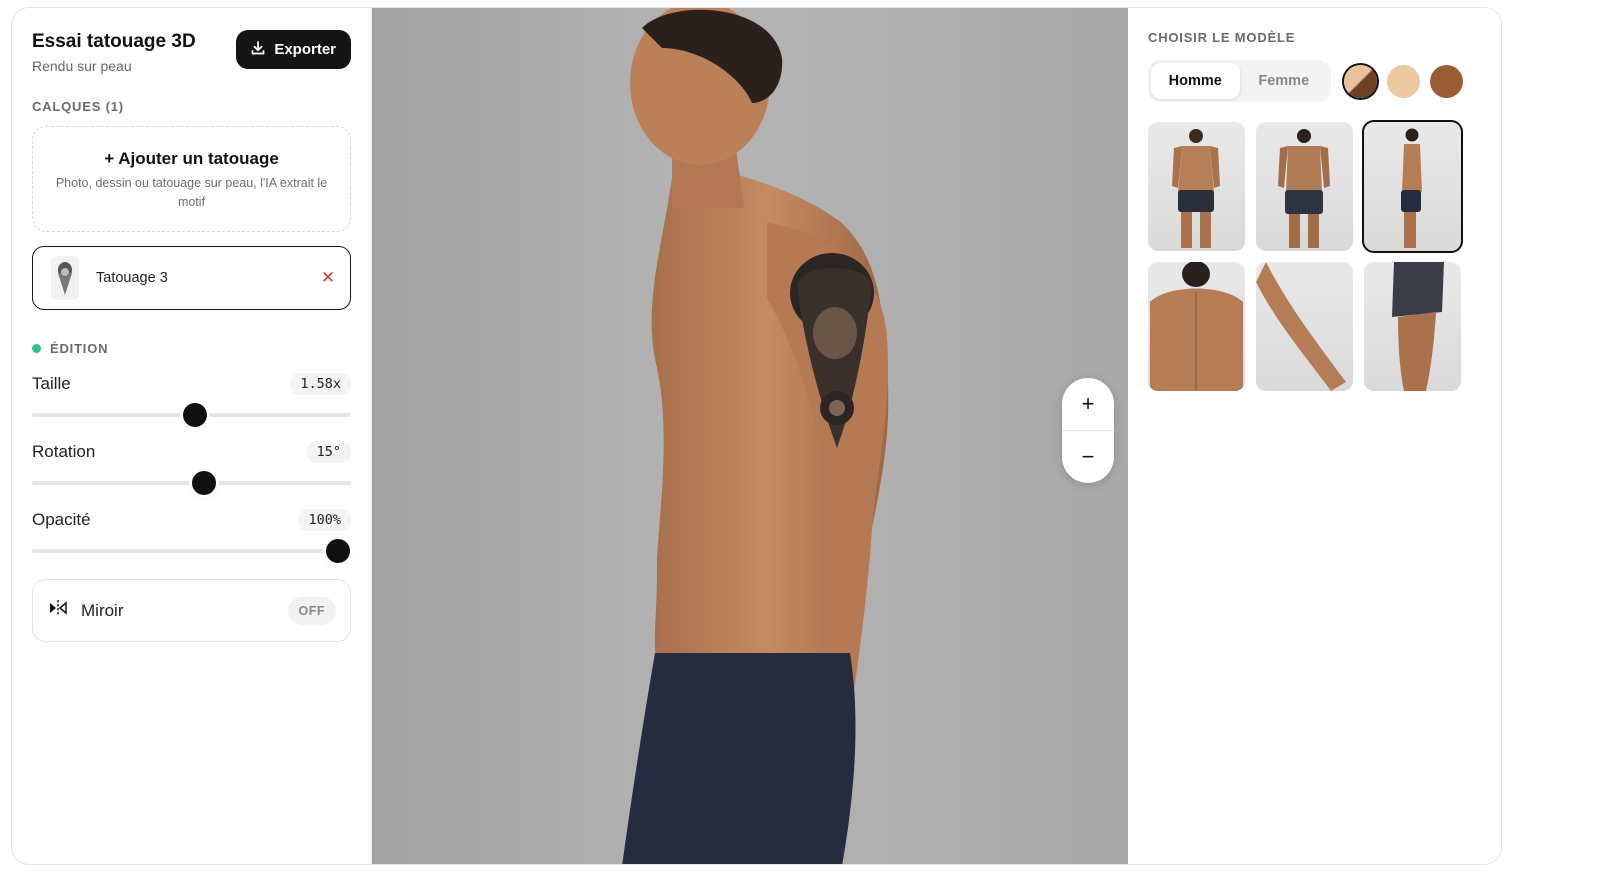 The height and width of the screenshot is (872, 1600). I want to click on layers-heading: CALQUES (1), so click(78, 106).